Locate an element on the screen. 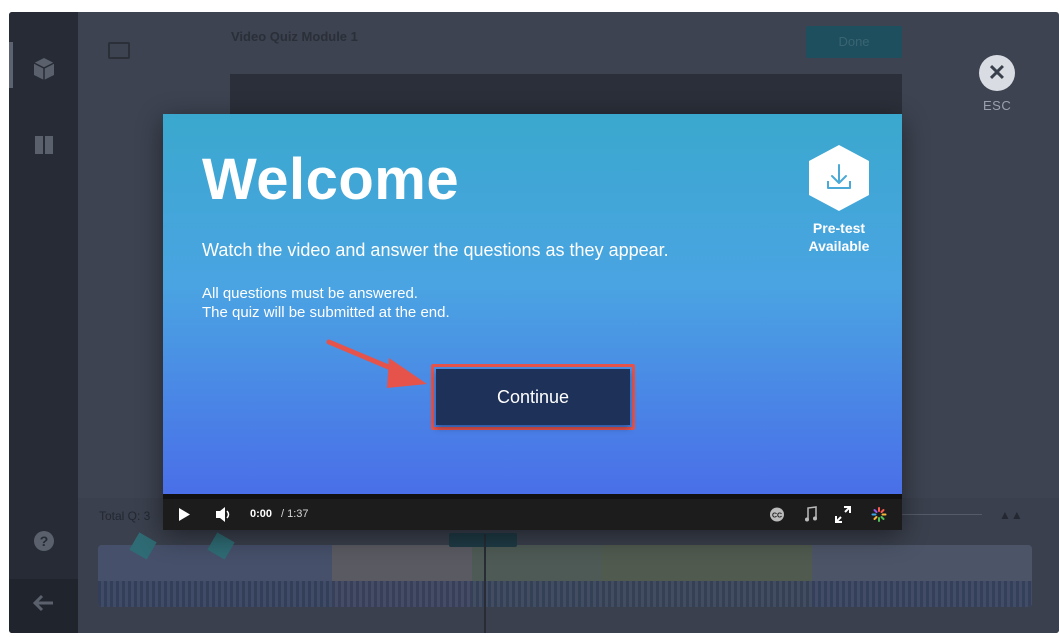 The height and width of the screenshot is (637, 1059). current-time: 0:00 is located at coordinates (261, 514).